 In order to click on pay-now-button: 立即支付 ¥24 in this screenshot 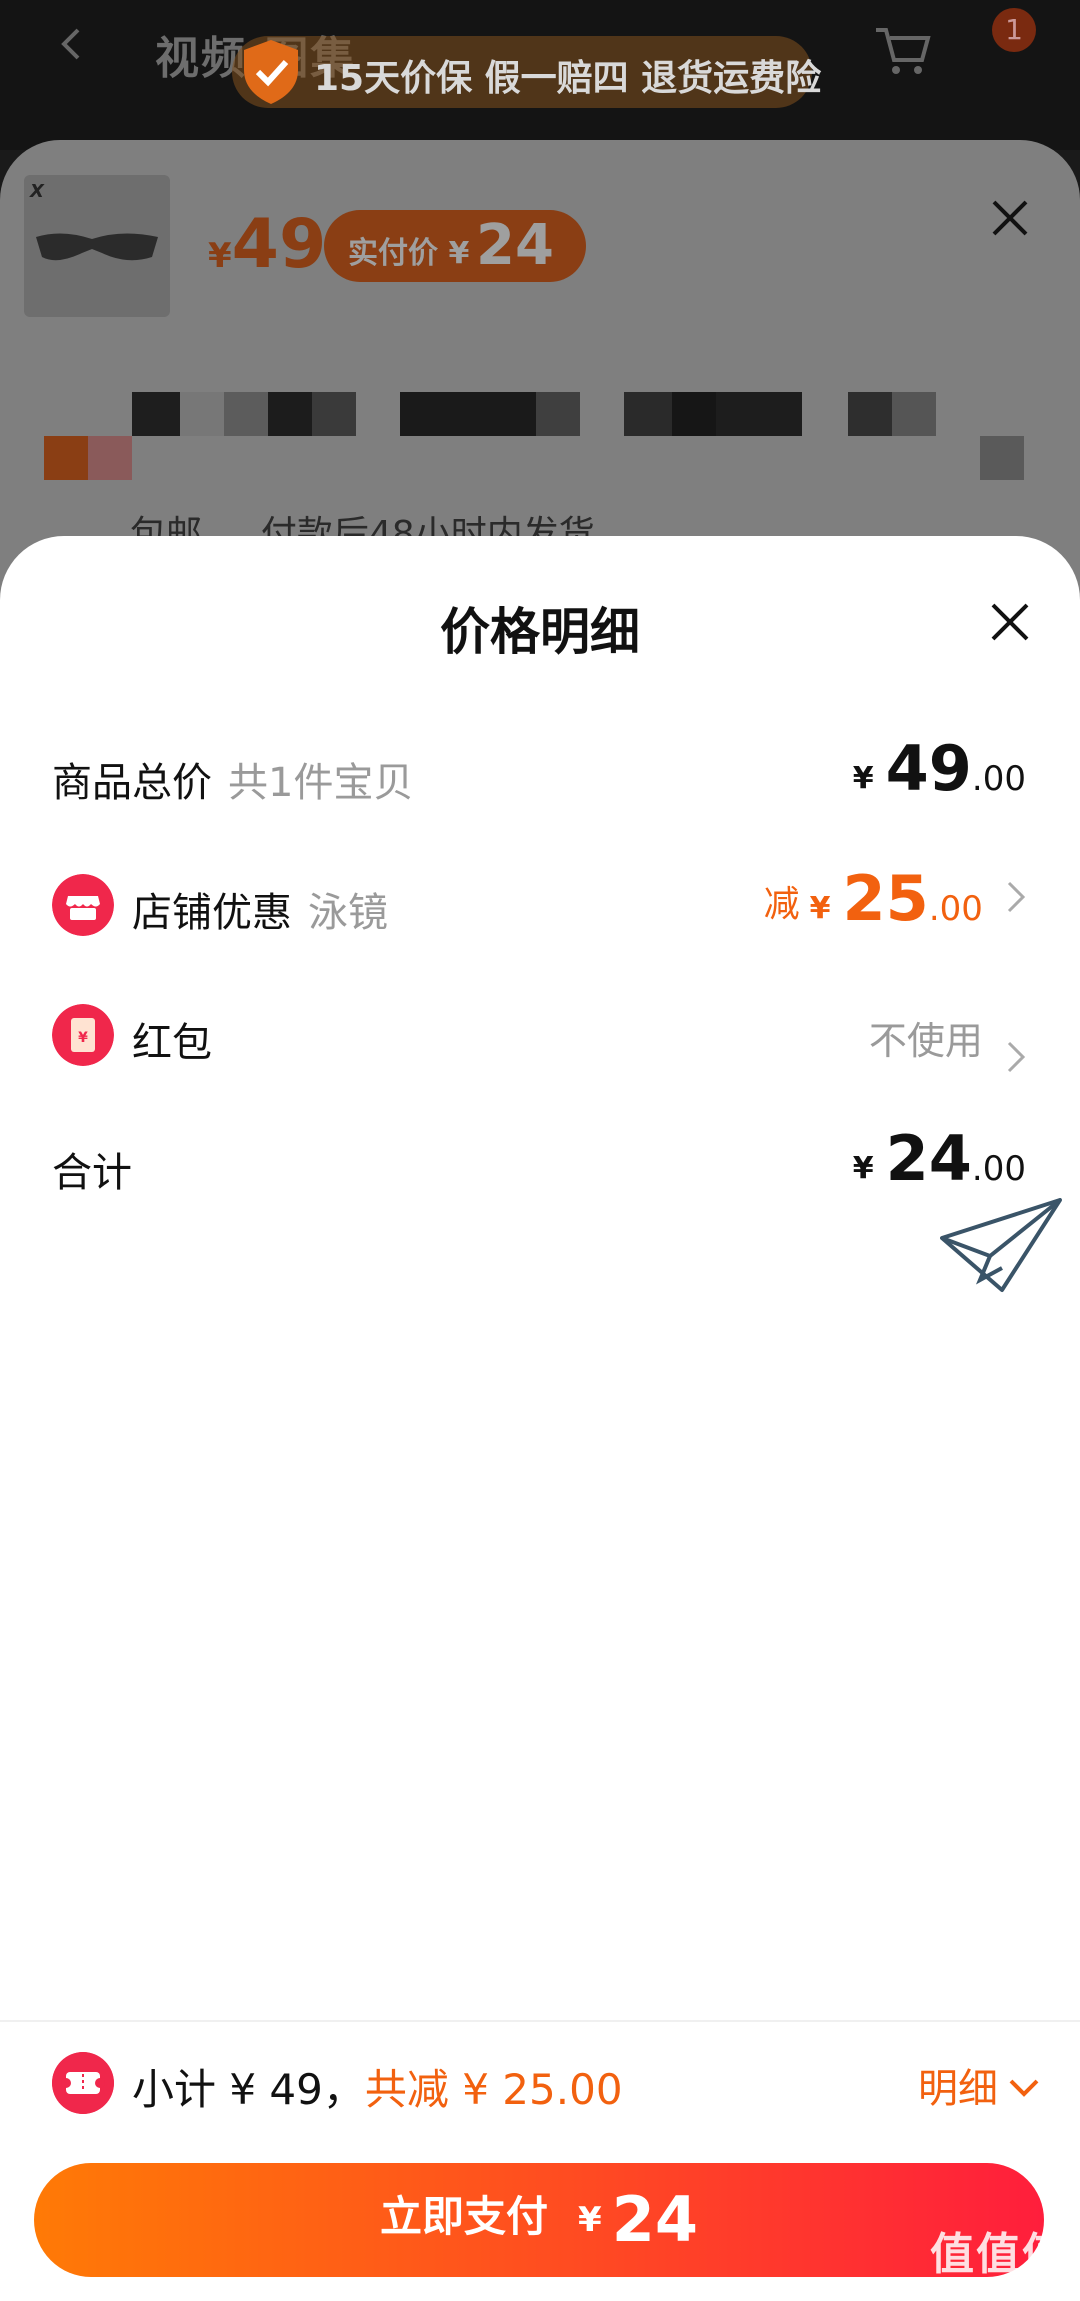, I will do `click(539, 2220)`.